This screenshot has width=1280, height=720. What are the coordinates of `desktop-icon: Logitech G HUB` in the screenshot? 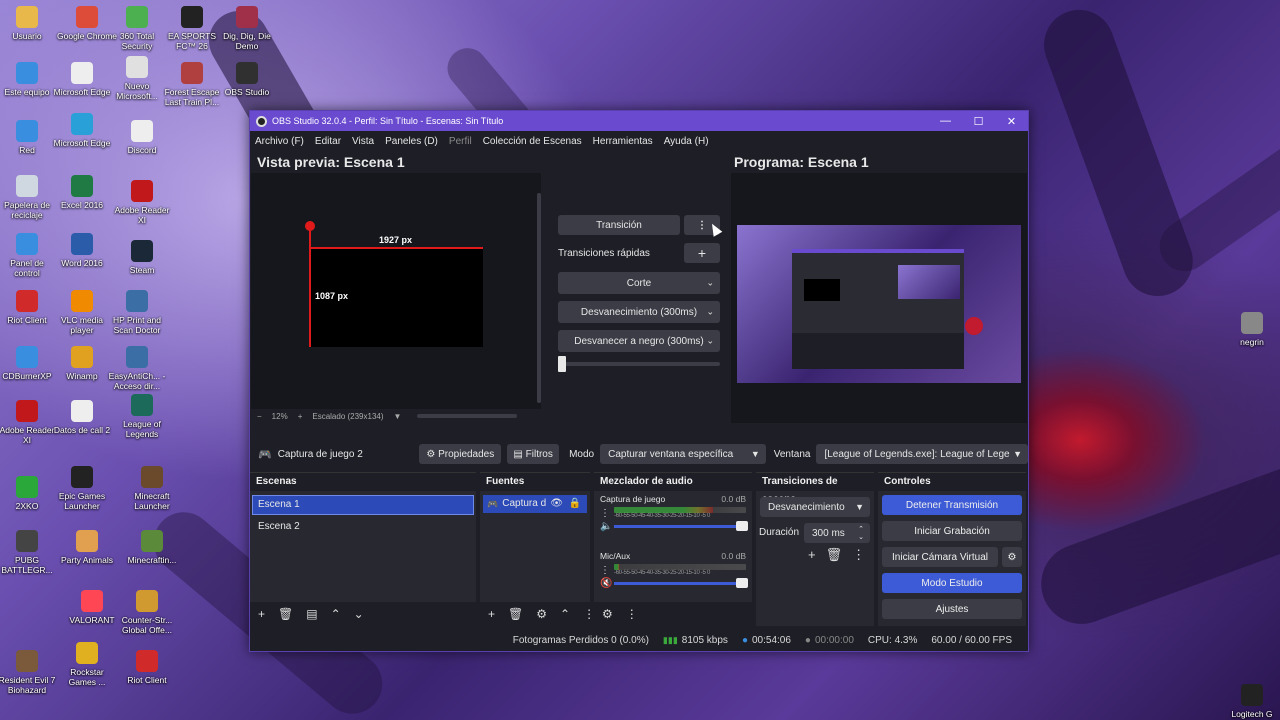 It's located at (1251, 702).